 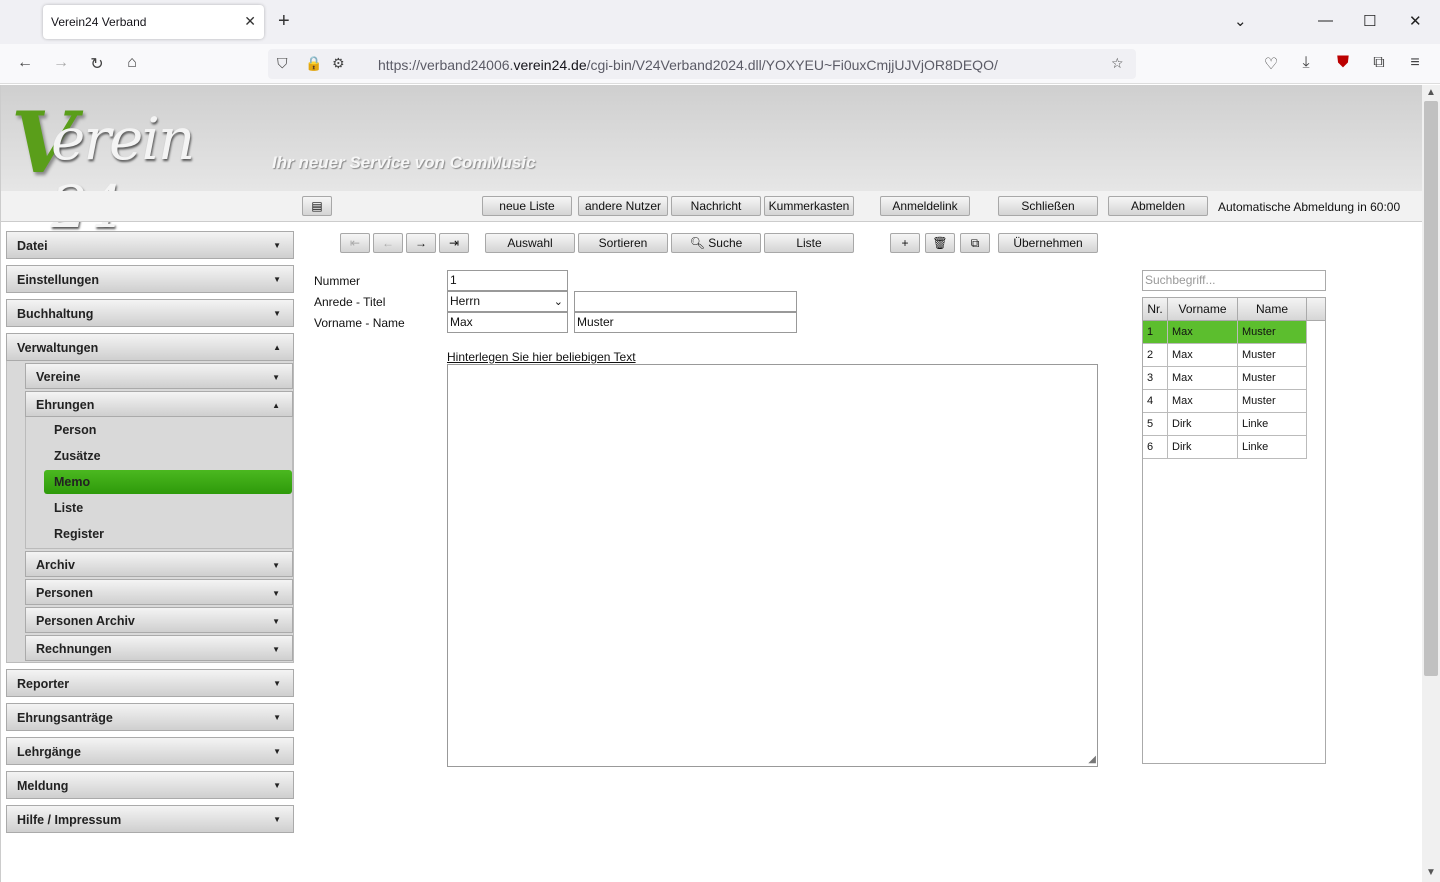 I want to click on menu-personen: Personen ▼, so click(x=159, y=592).